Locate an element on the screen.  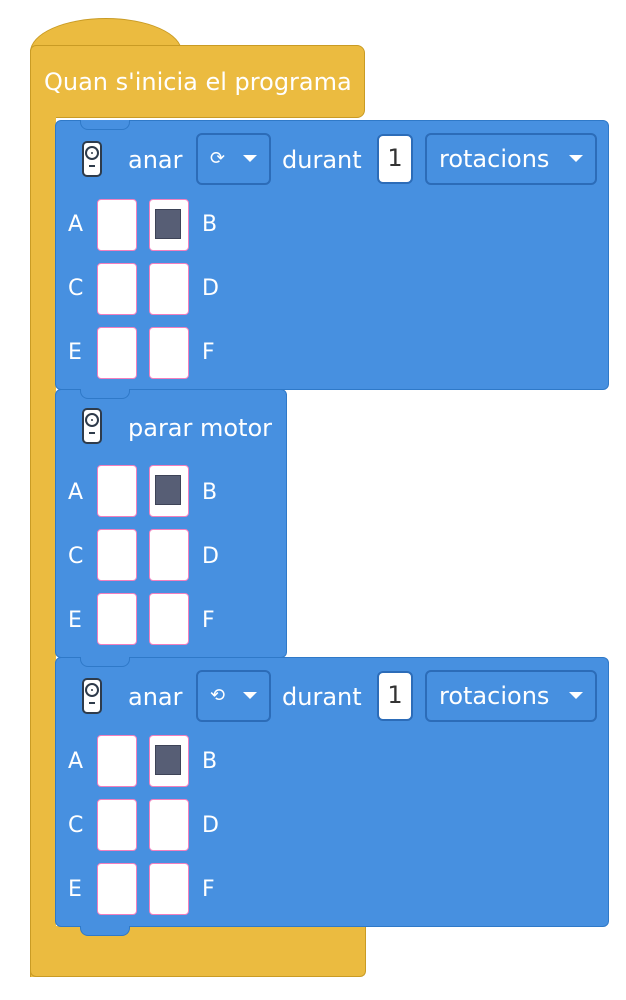
direction-dropdown: ⟳ is located at coordinates (233, 159).